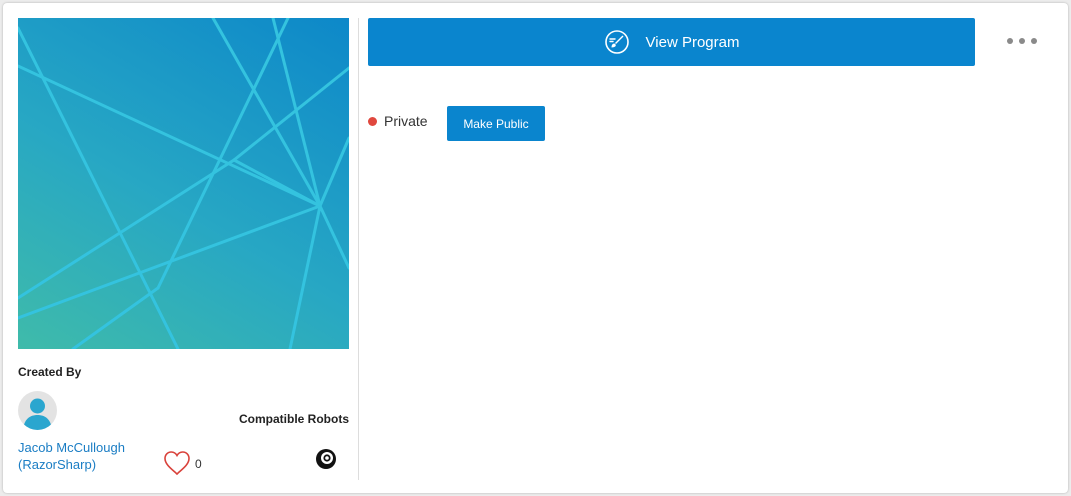 This screenshot has height=496, width=1071. What do you see at coordinates (1022, 41) in the screenshot?
I see `ellipsis-icon` at bounding box center [1022, 41].